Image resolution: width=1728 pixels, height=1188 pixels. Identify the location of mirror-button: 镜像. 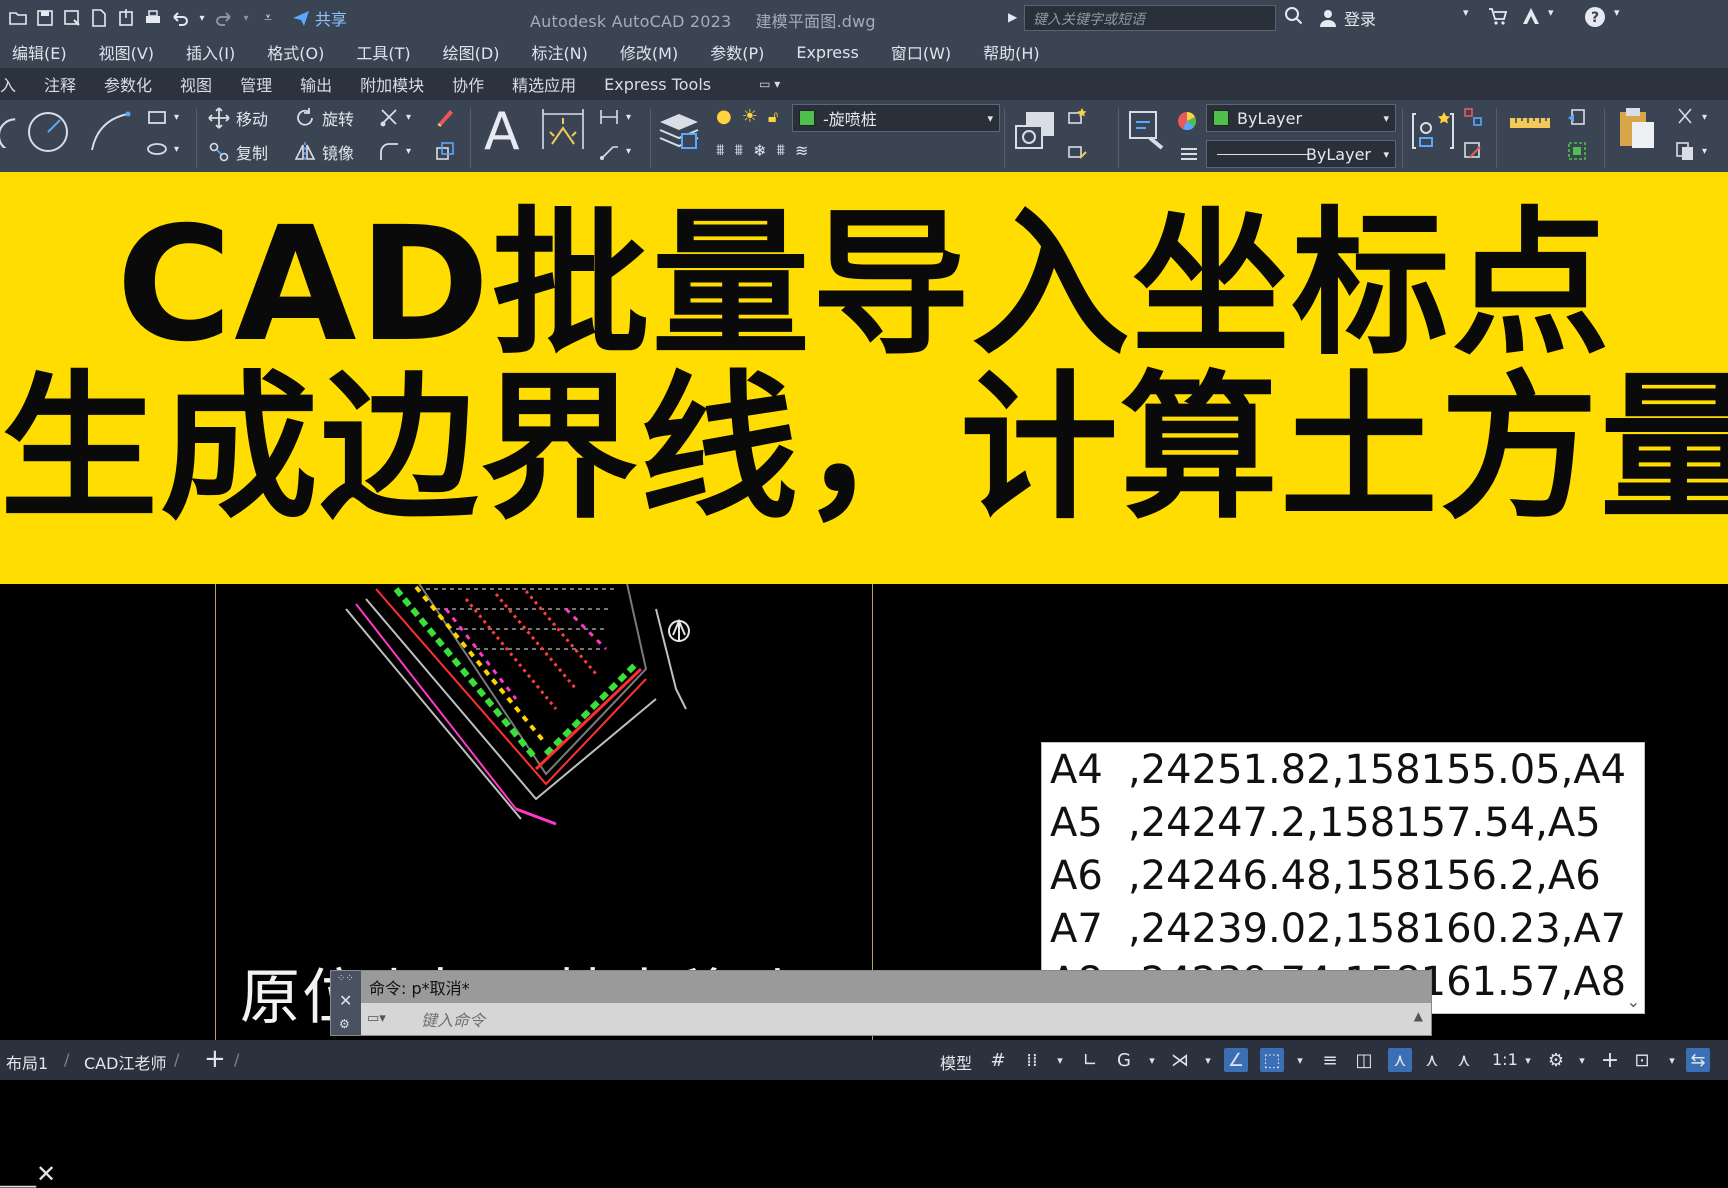
(324, 152).